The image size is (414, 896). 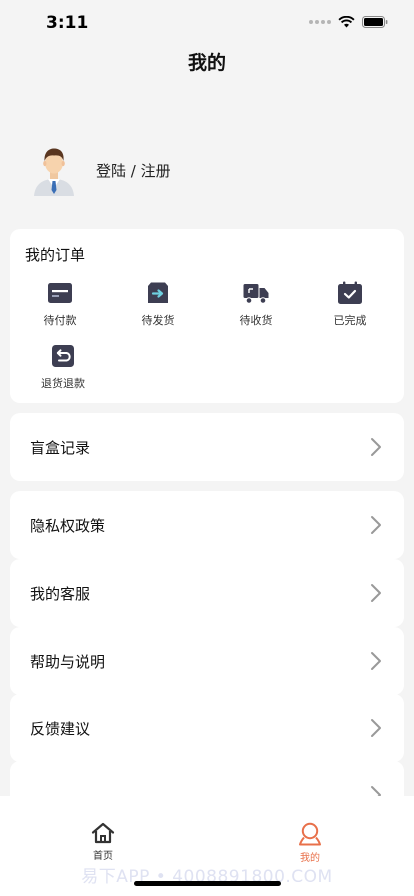 I want to click on box-arrow-icon, so click(x=158, y=292).